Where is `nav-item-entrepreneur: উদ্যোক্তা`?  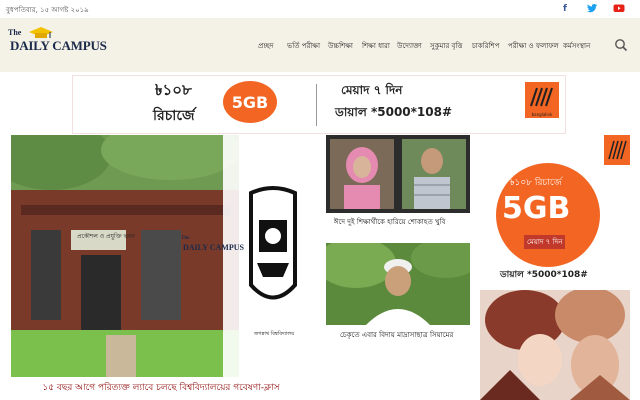
nav-item-entrepreneur: উদ্যোক্তা is located at coordinates (409, 46).